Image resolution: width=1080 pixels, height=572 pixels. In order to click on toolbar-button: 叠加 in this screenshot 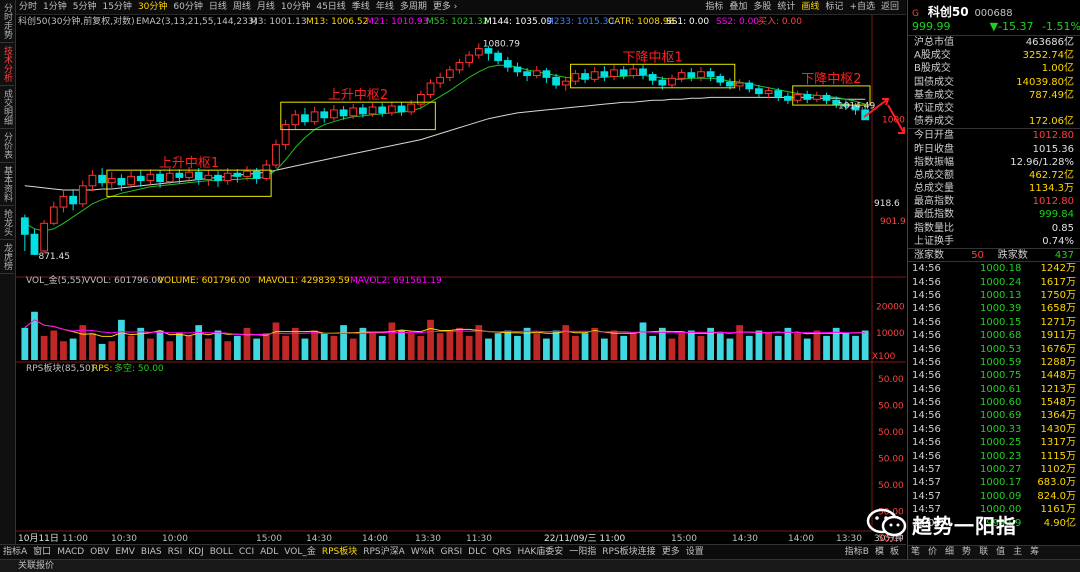, I will do `click(738, 7)`.